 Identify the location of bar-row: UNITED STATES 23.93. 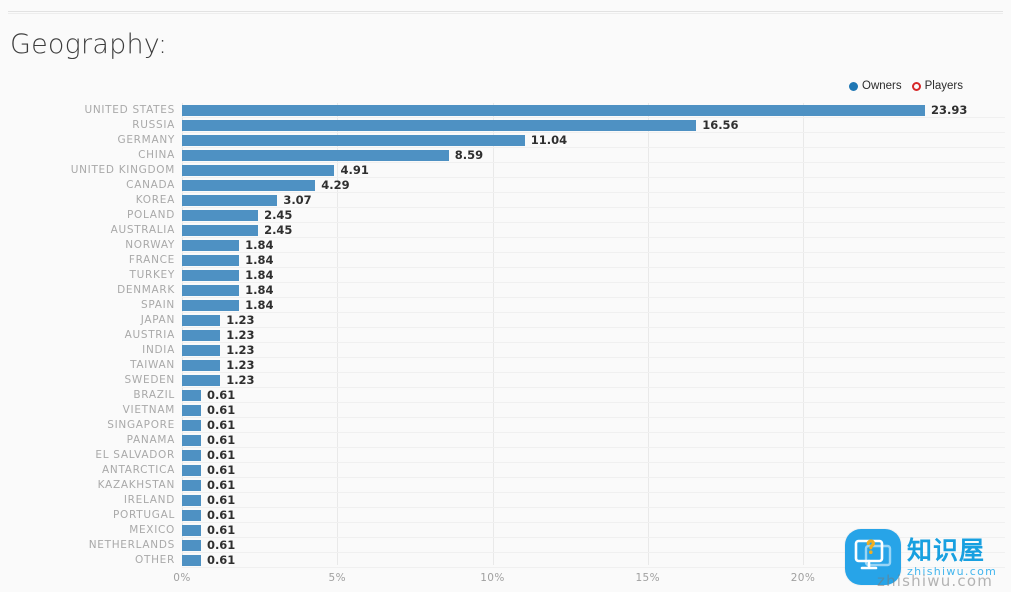
(505, 110).